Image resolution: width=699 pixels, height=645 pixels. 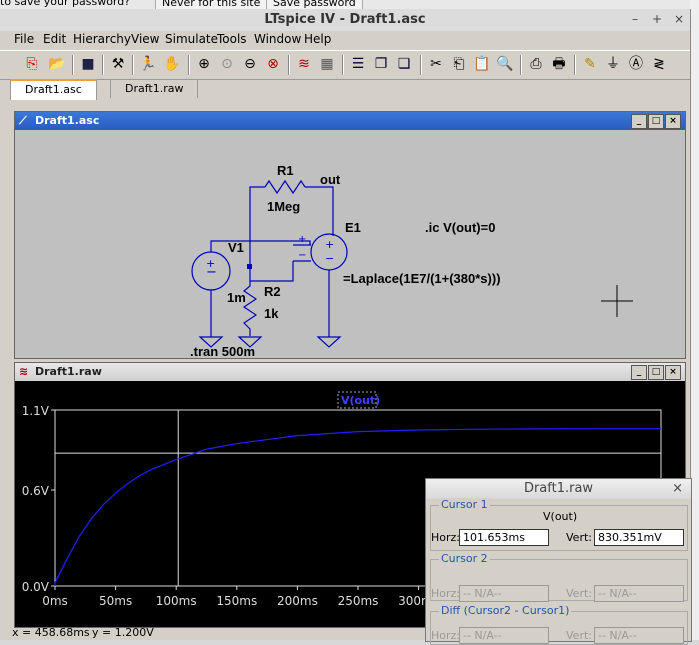 I want to click on schematic-title: Draft1.asc, so click(x=67, y=120).